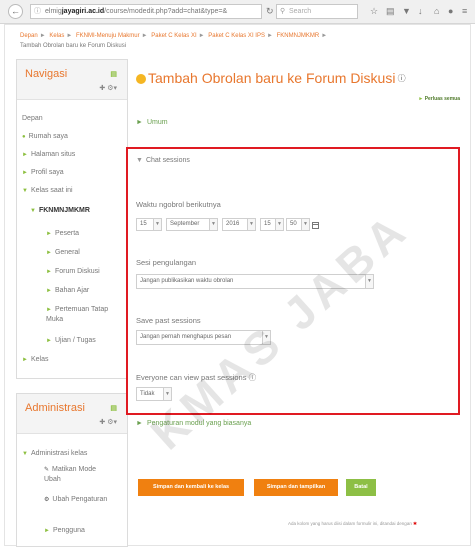  What do you see at coordinates (298, 36) in the screenshot?
I see `breadcrumb-item: FKNMNJMKMR` at bounding box center [298, 36].